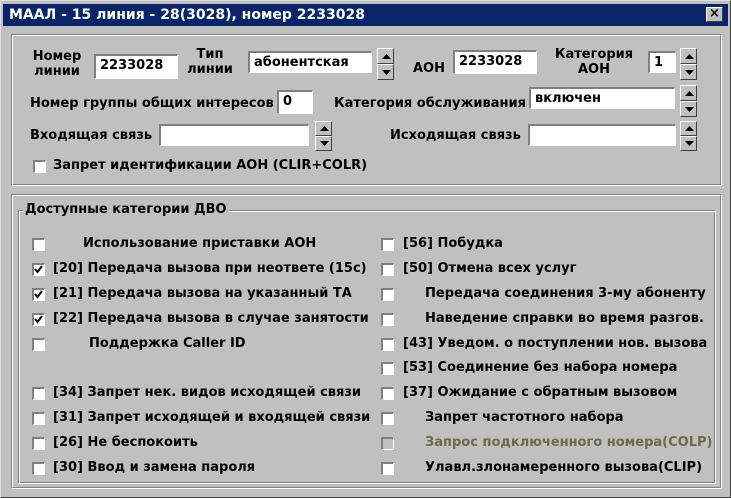 This screenshot has height=498, width=731. Describe the element at coordinates (524, 417) in the screenshot. I see `dvo-right-label: Запрет частотного набора` at that location.